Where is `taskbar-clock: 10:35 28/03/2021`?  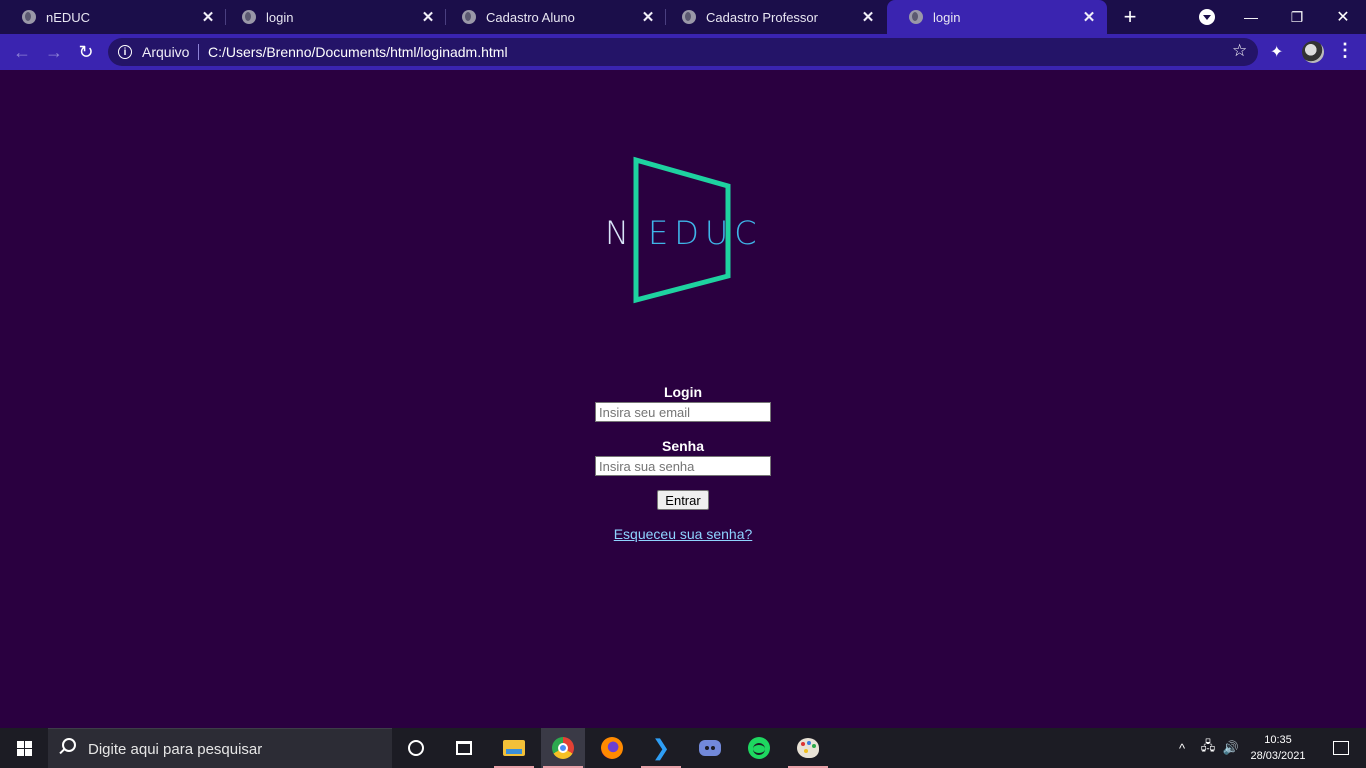
taskbar-clock: 10:35 28/03/2021 is located at coordinates (1278, 748).